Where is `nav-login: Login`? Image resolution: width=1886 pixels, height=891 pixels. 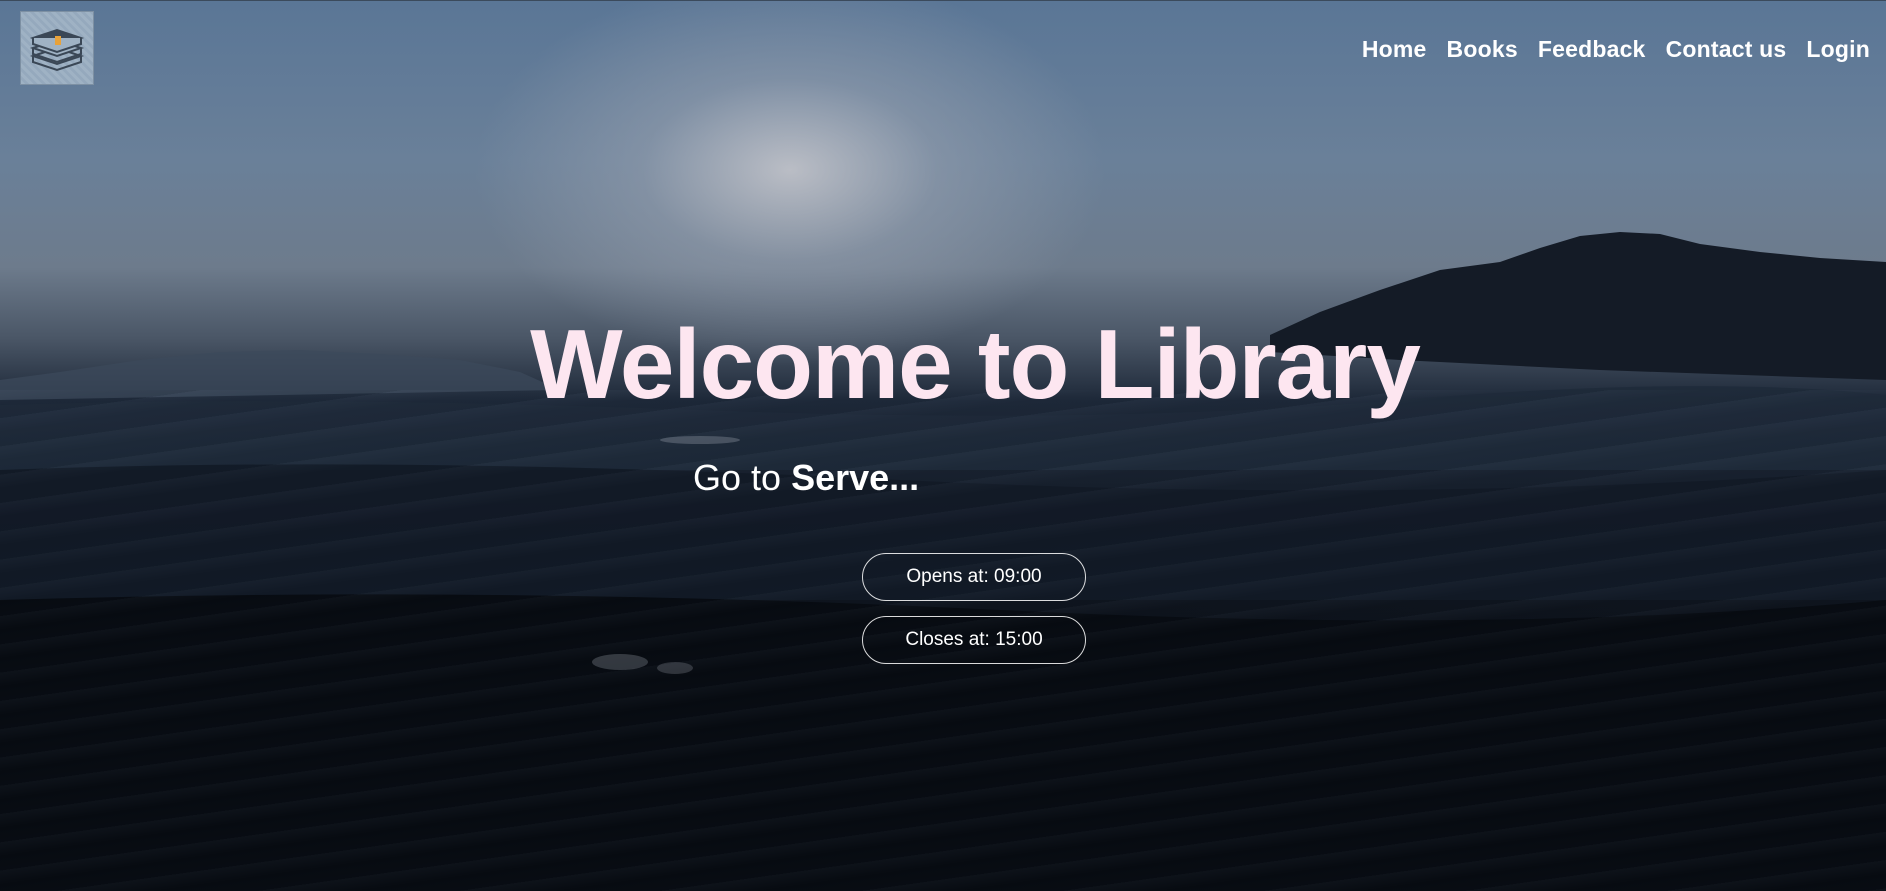
nav-login: Login is located at coordinates (1838, 49).